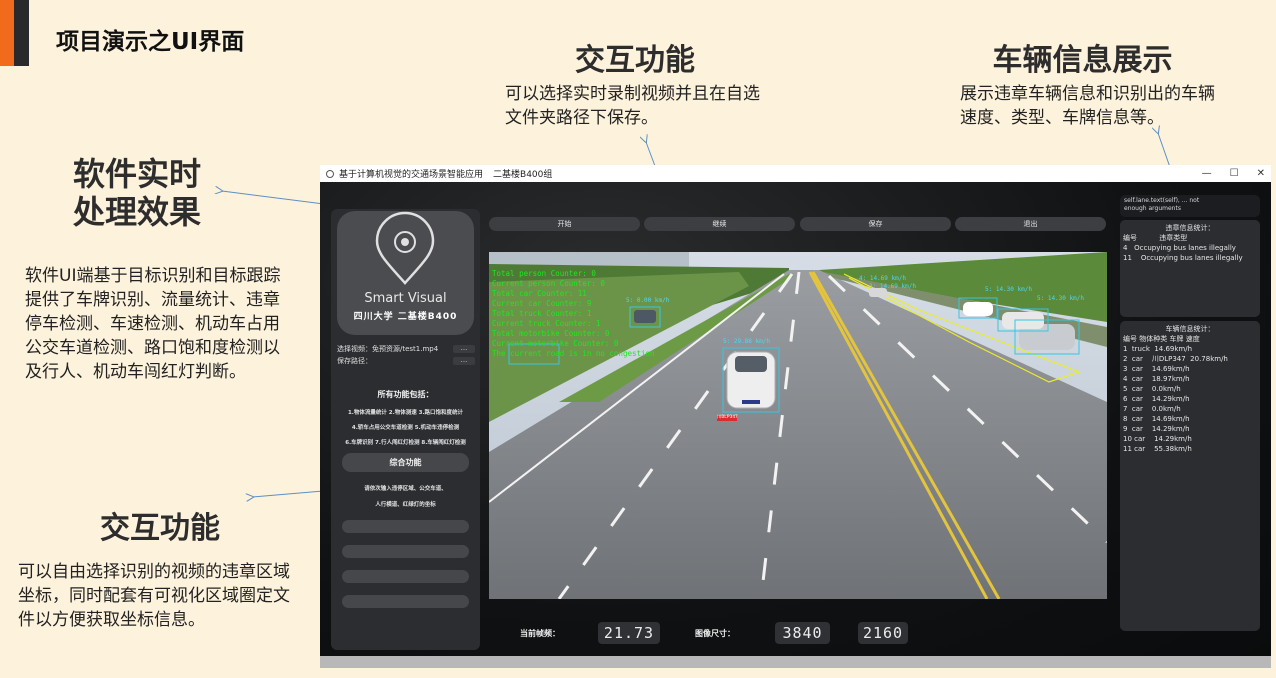  What do you see at coordinates (1191, 399) in the screenshot?
I see `vehicle-row: 6 car 14.29km/h` at bounding box center [1191, 399].